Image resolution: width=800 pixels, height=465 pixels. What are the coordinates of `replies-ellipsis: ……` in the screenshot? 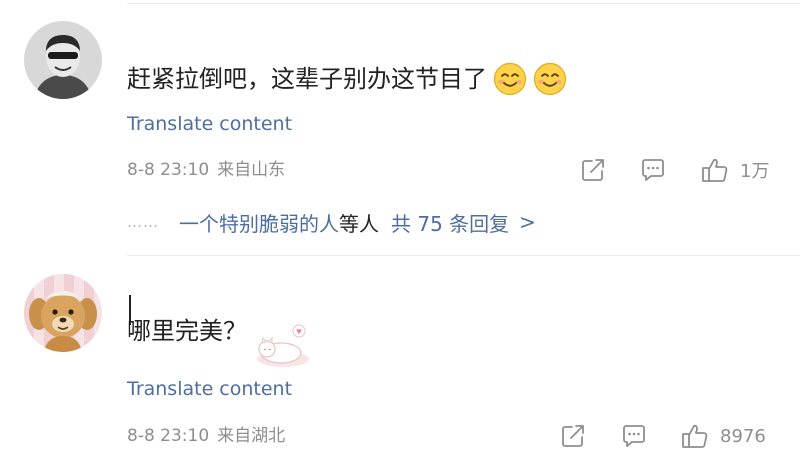 It's located at (143, 222).